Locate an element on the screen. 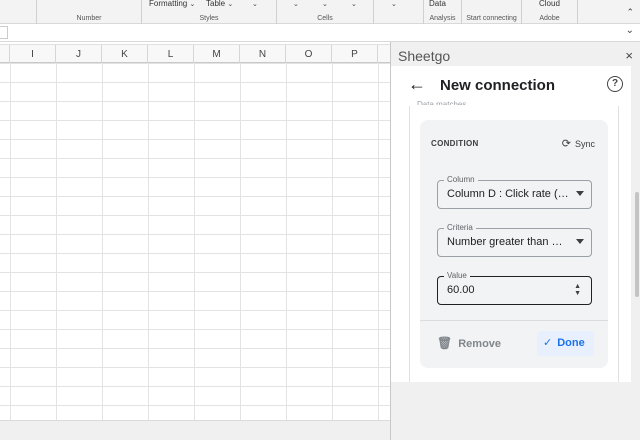 This screenshot has width=640, height=440. check-icon: ✓ is located at coordinates (548, 343).